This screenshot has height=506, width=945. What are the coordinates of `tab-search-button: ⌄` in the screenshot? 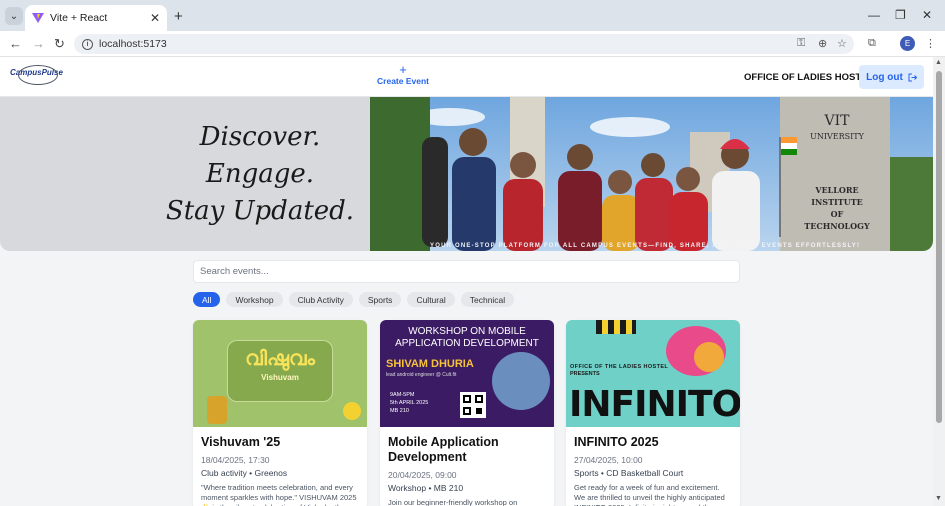 It's located at (14, 16).